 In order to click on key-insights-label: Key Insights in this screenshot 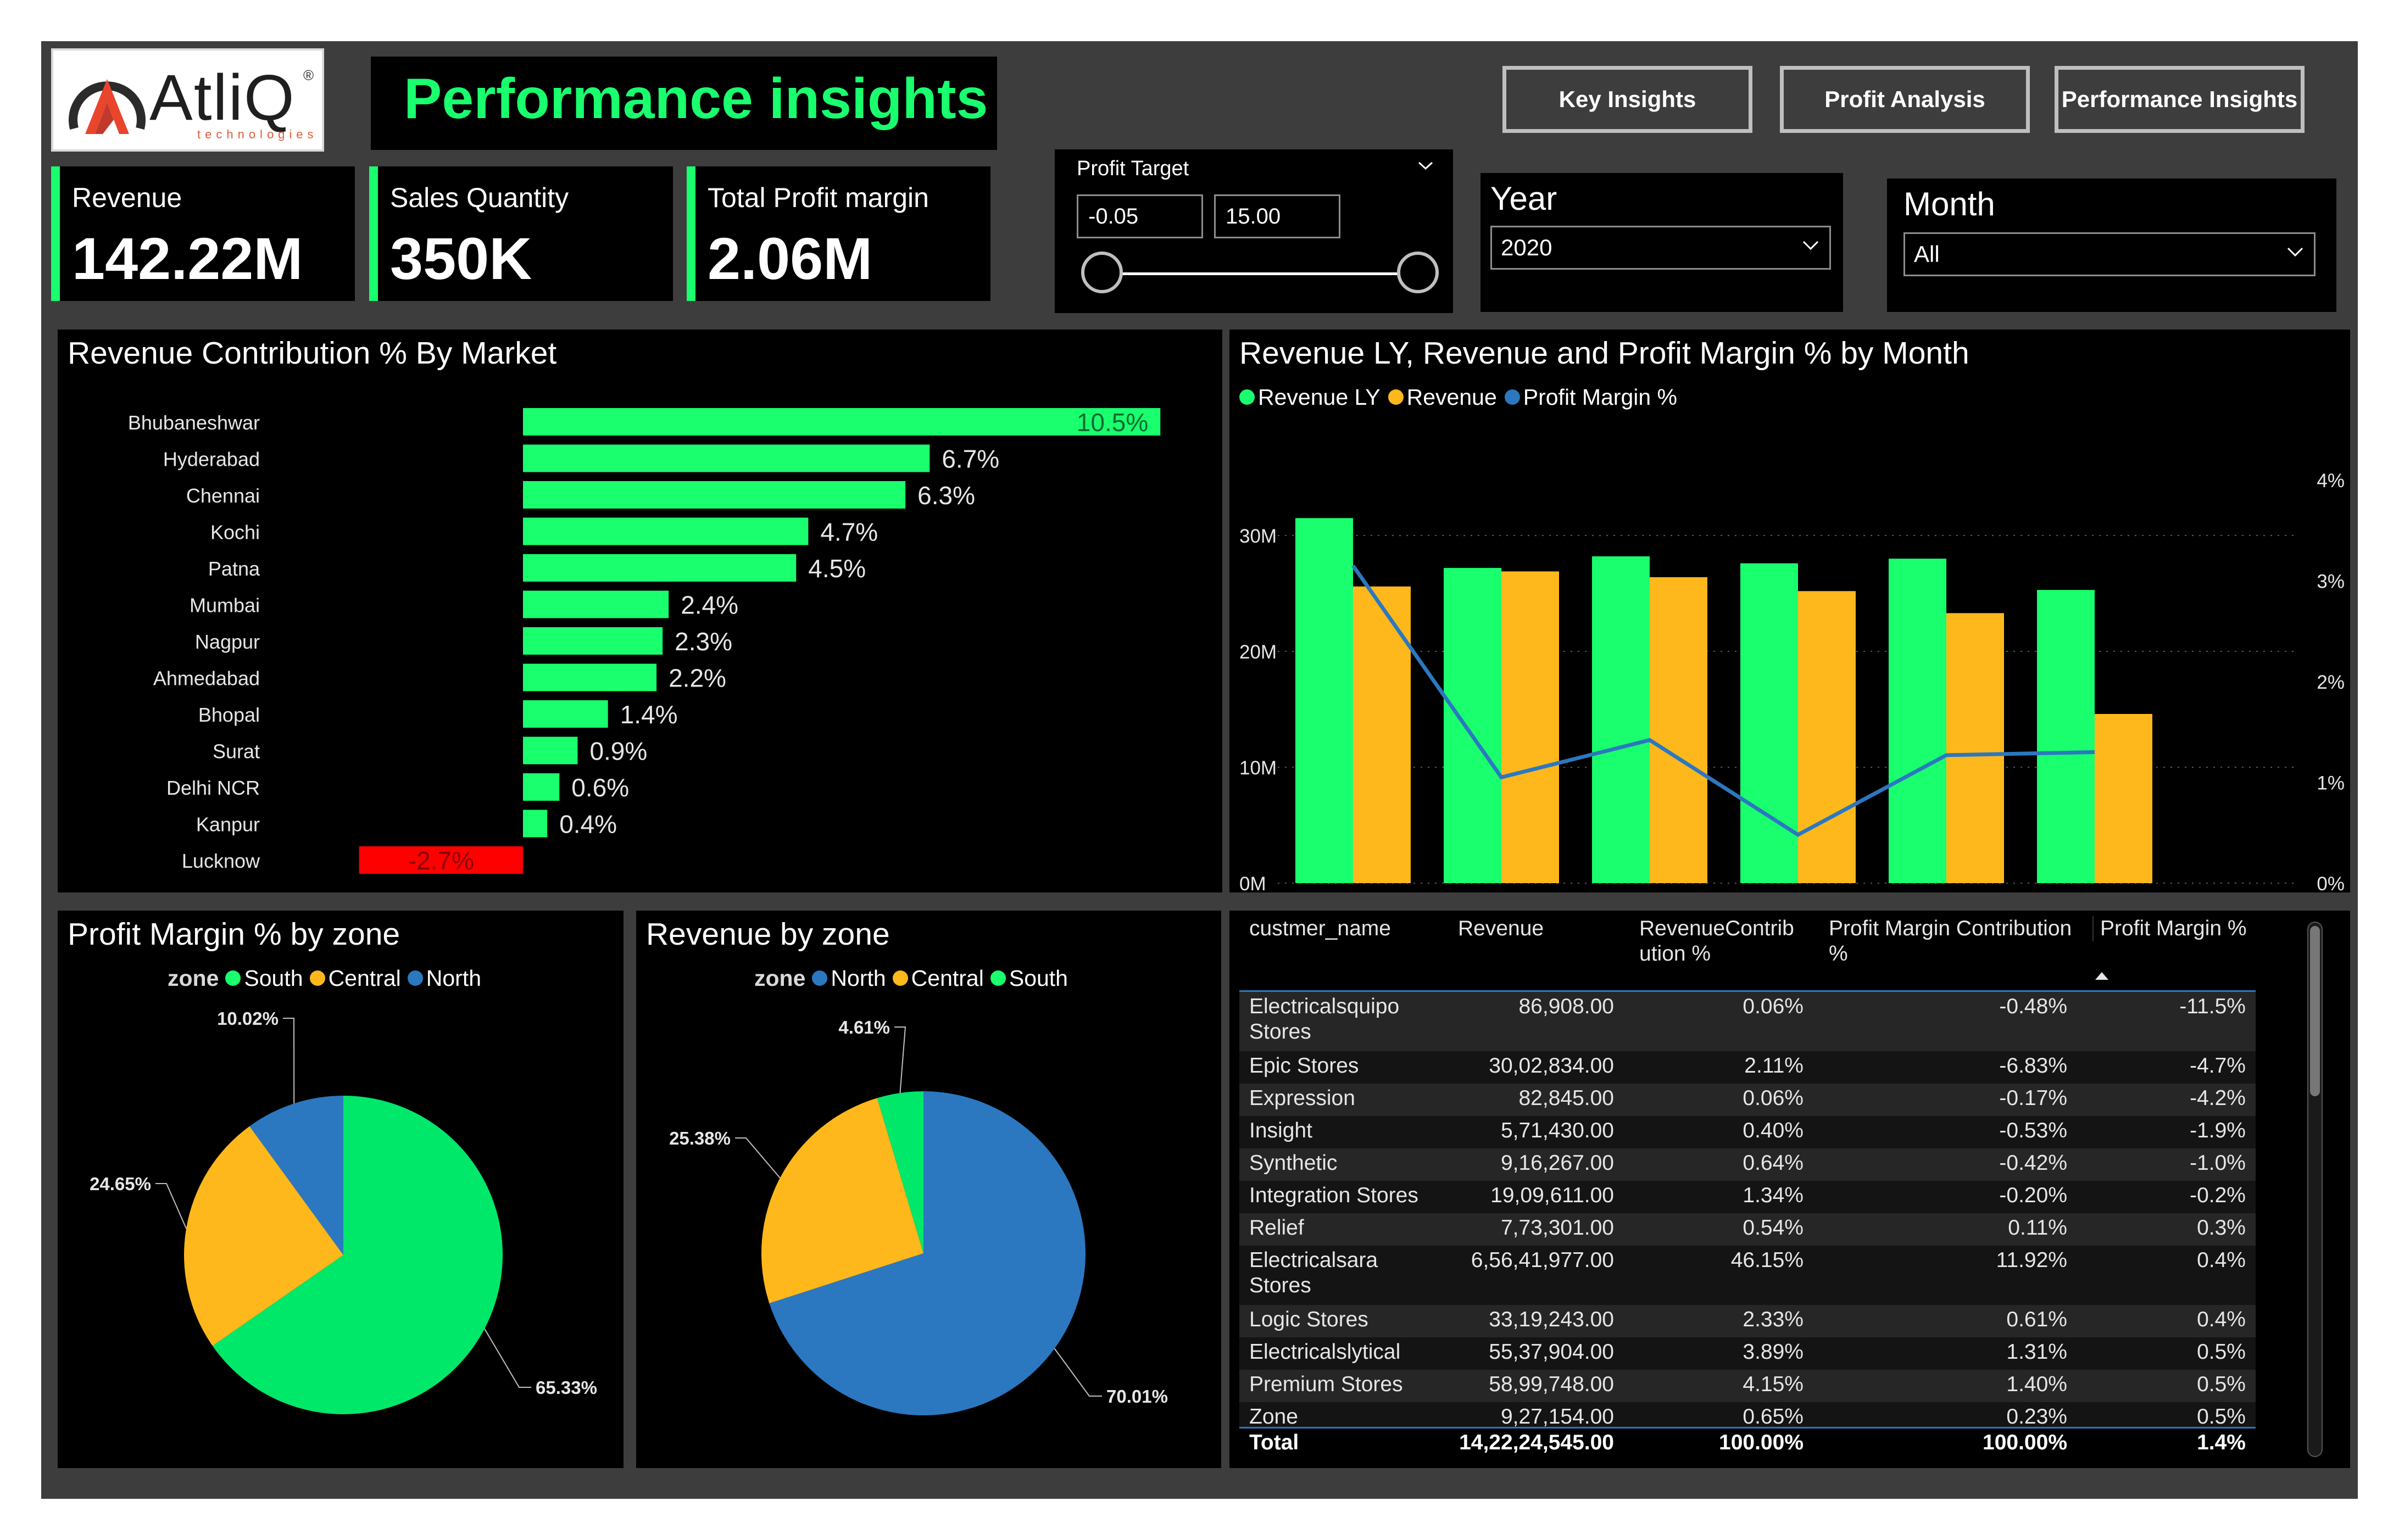, I will do `click(1627, 99)`.